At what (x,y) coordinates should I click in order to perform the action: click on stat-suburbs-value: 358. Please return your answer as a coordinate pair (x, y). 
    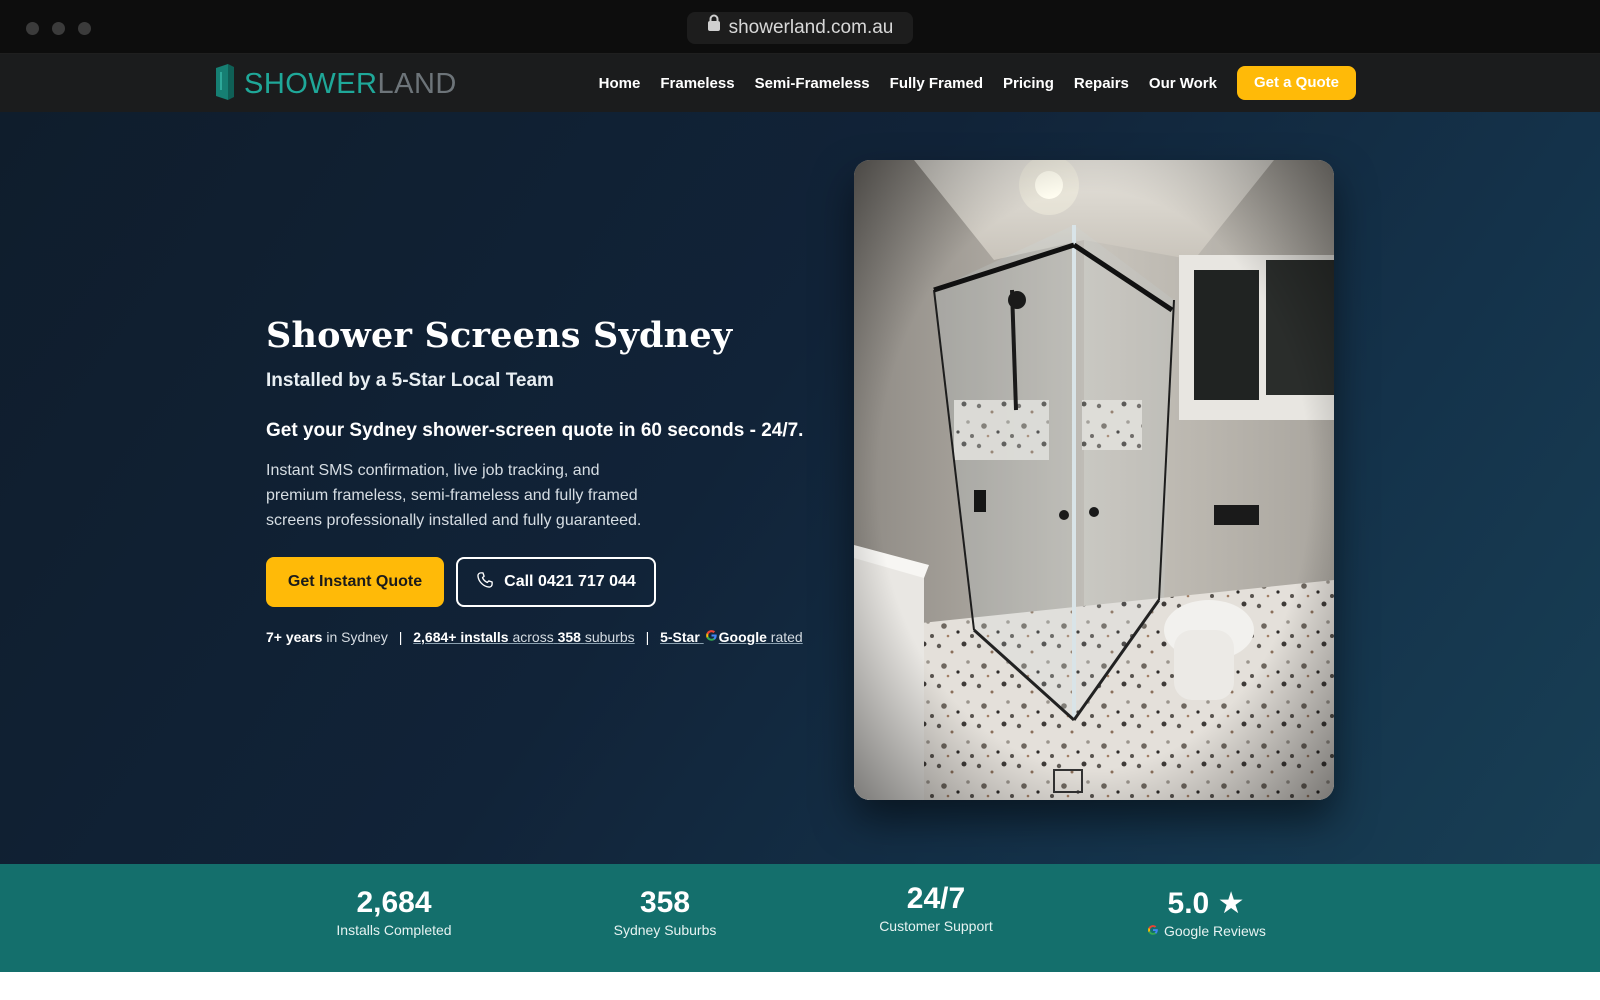
    Looking at the image, I should click on (665, 902).